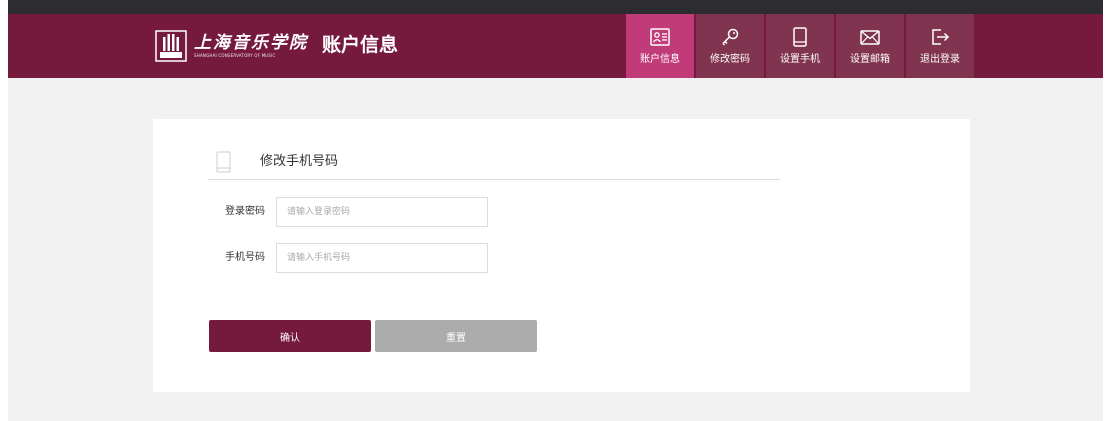 The image size is (1107, 421). Describe the element at coordinates (290, 336) in the screenshot. I see `confirm-button: 确认` at that location.